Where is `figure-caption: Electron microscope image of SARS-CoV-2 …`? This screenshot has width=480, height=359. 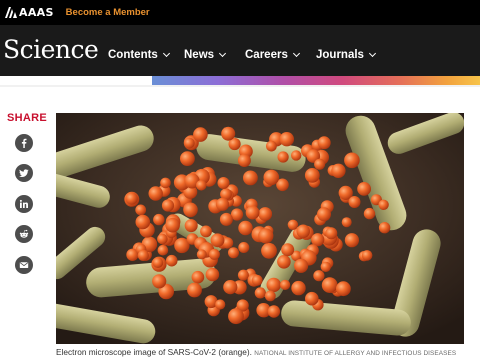
figure-caption: Electron microscope image of SARS-CoV-2 … is located at coordinates (268, 352).